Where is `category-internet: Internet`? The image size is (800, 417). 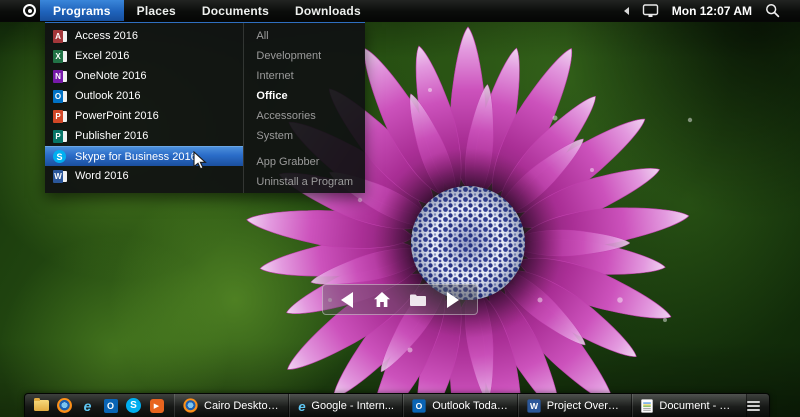
category-internet: Internet is located at coordinates (304, 76).